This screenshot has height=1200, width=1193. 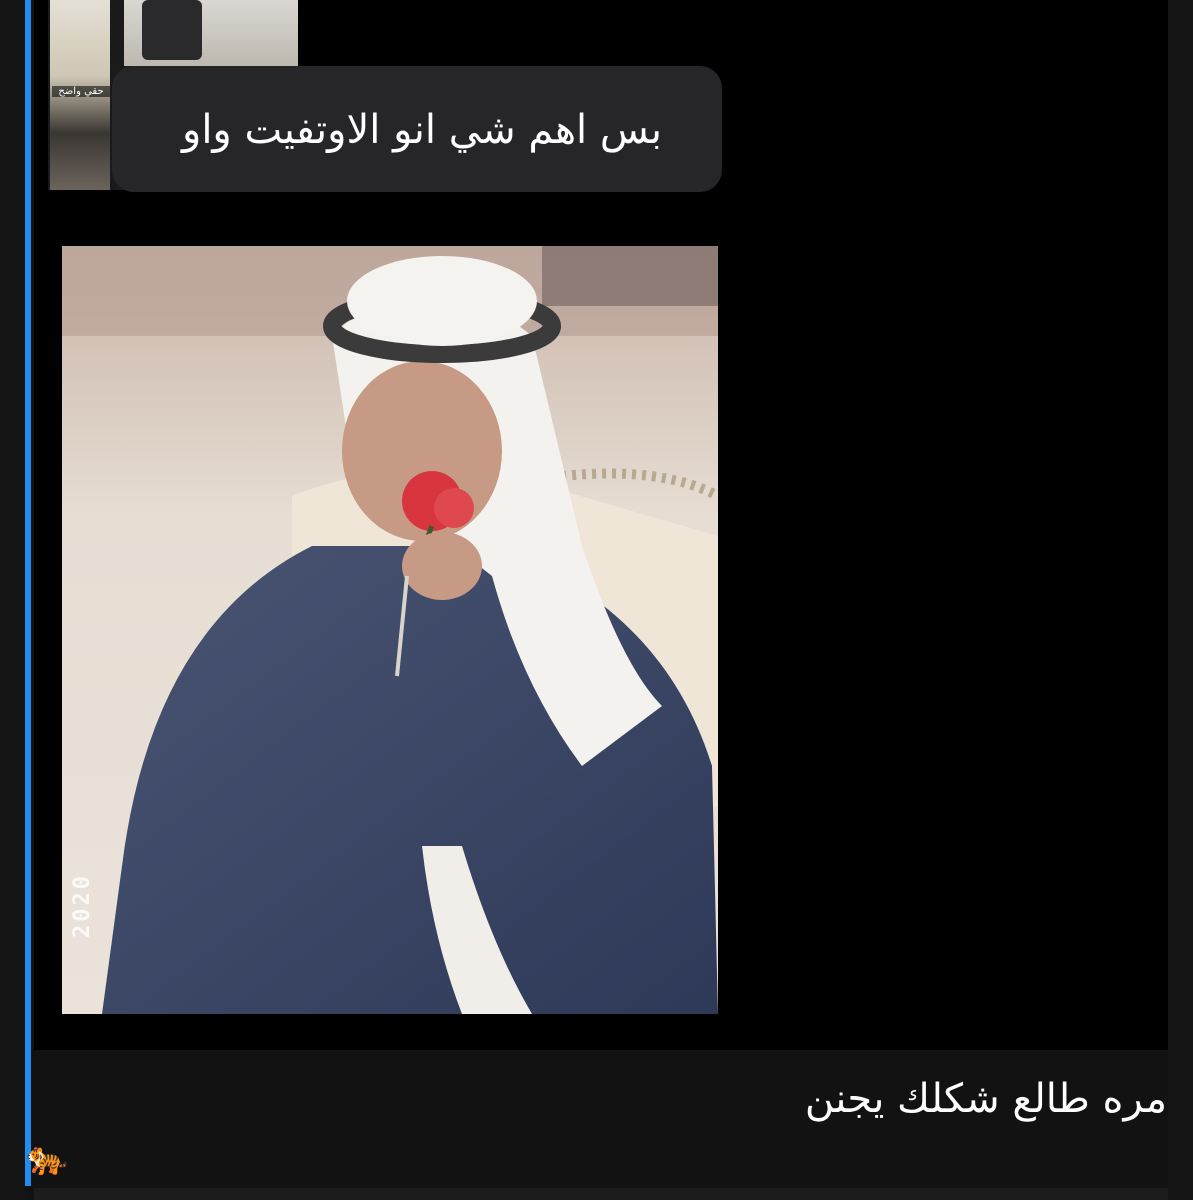 I want to click on message-bubble: بس اهم شي انو الاوتفيت واو, so click(x=417, y=129).